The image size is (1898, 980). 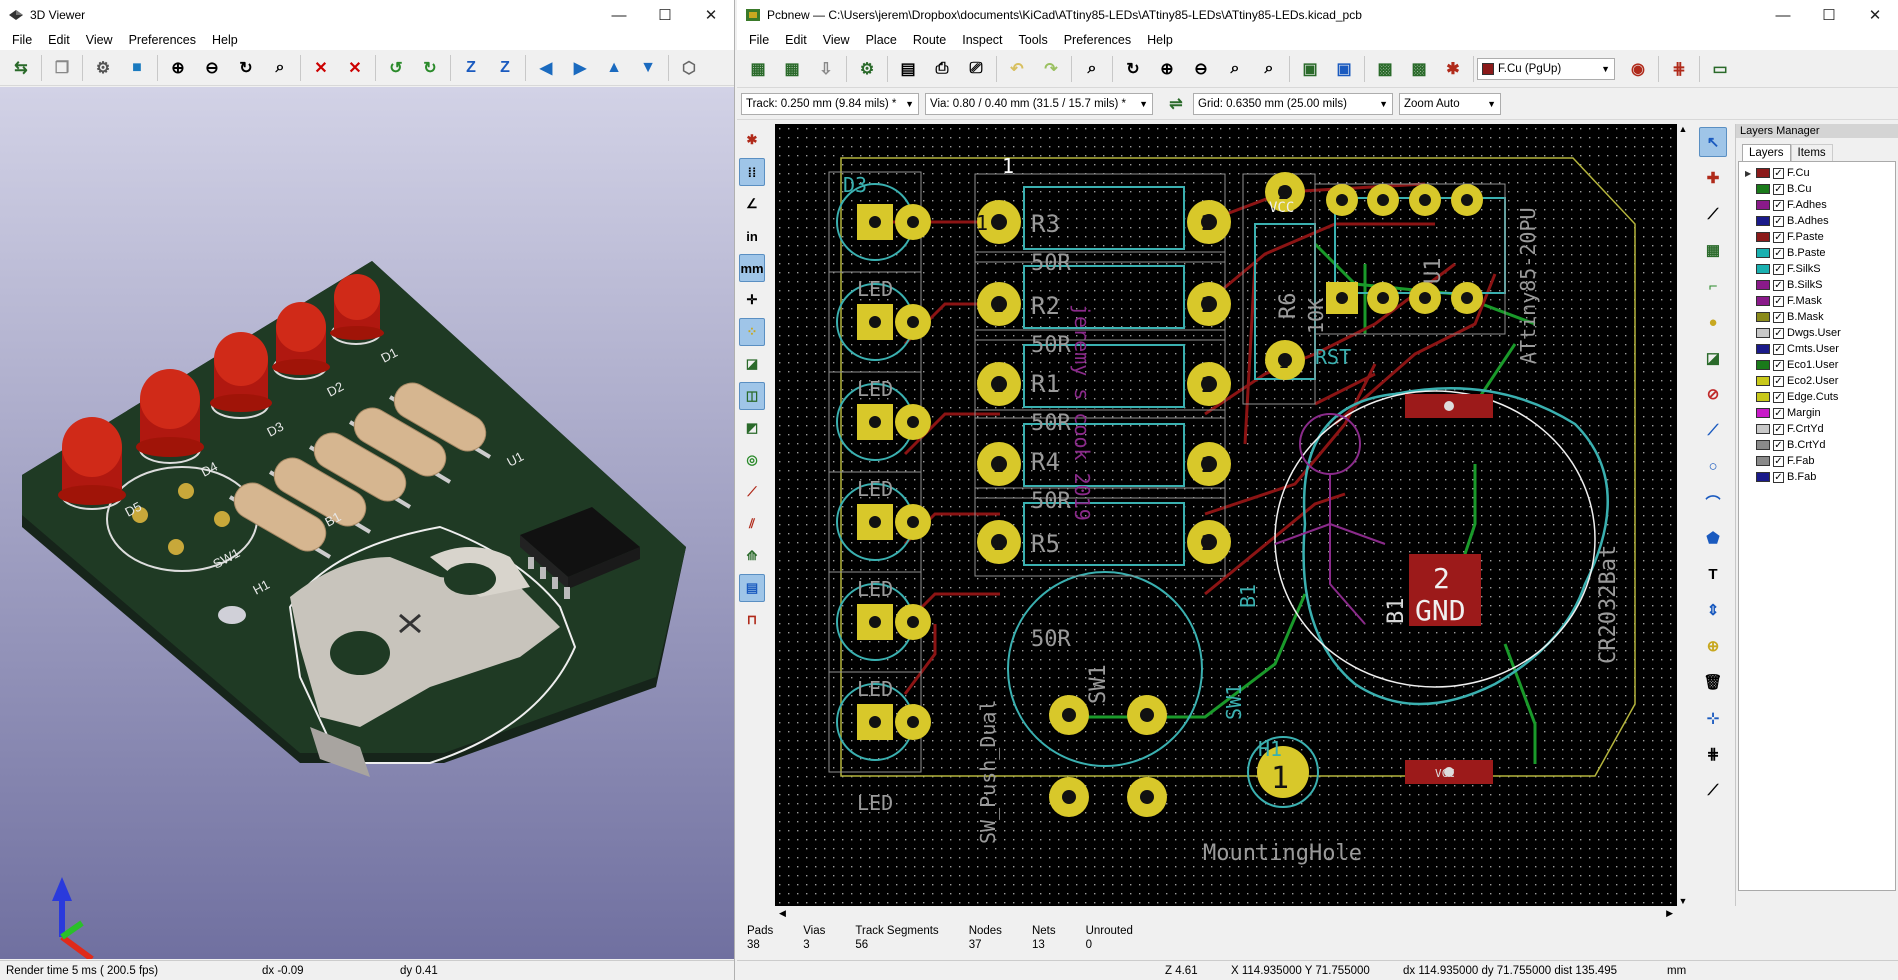 What do you see at coordinates (505, 68) in the screenshot?
I see `rotate-z-ccw-icon: Z` at bounding box center [505, 68].